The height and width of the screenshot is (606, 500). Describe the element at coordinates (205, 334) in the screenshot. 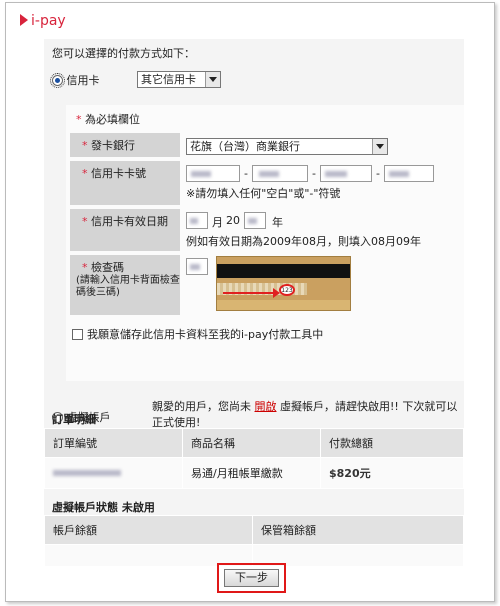

I see `save-card-label: 我願意儲存此信用卡資料至我的i-pay付款工具中` at that location.